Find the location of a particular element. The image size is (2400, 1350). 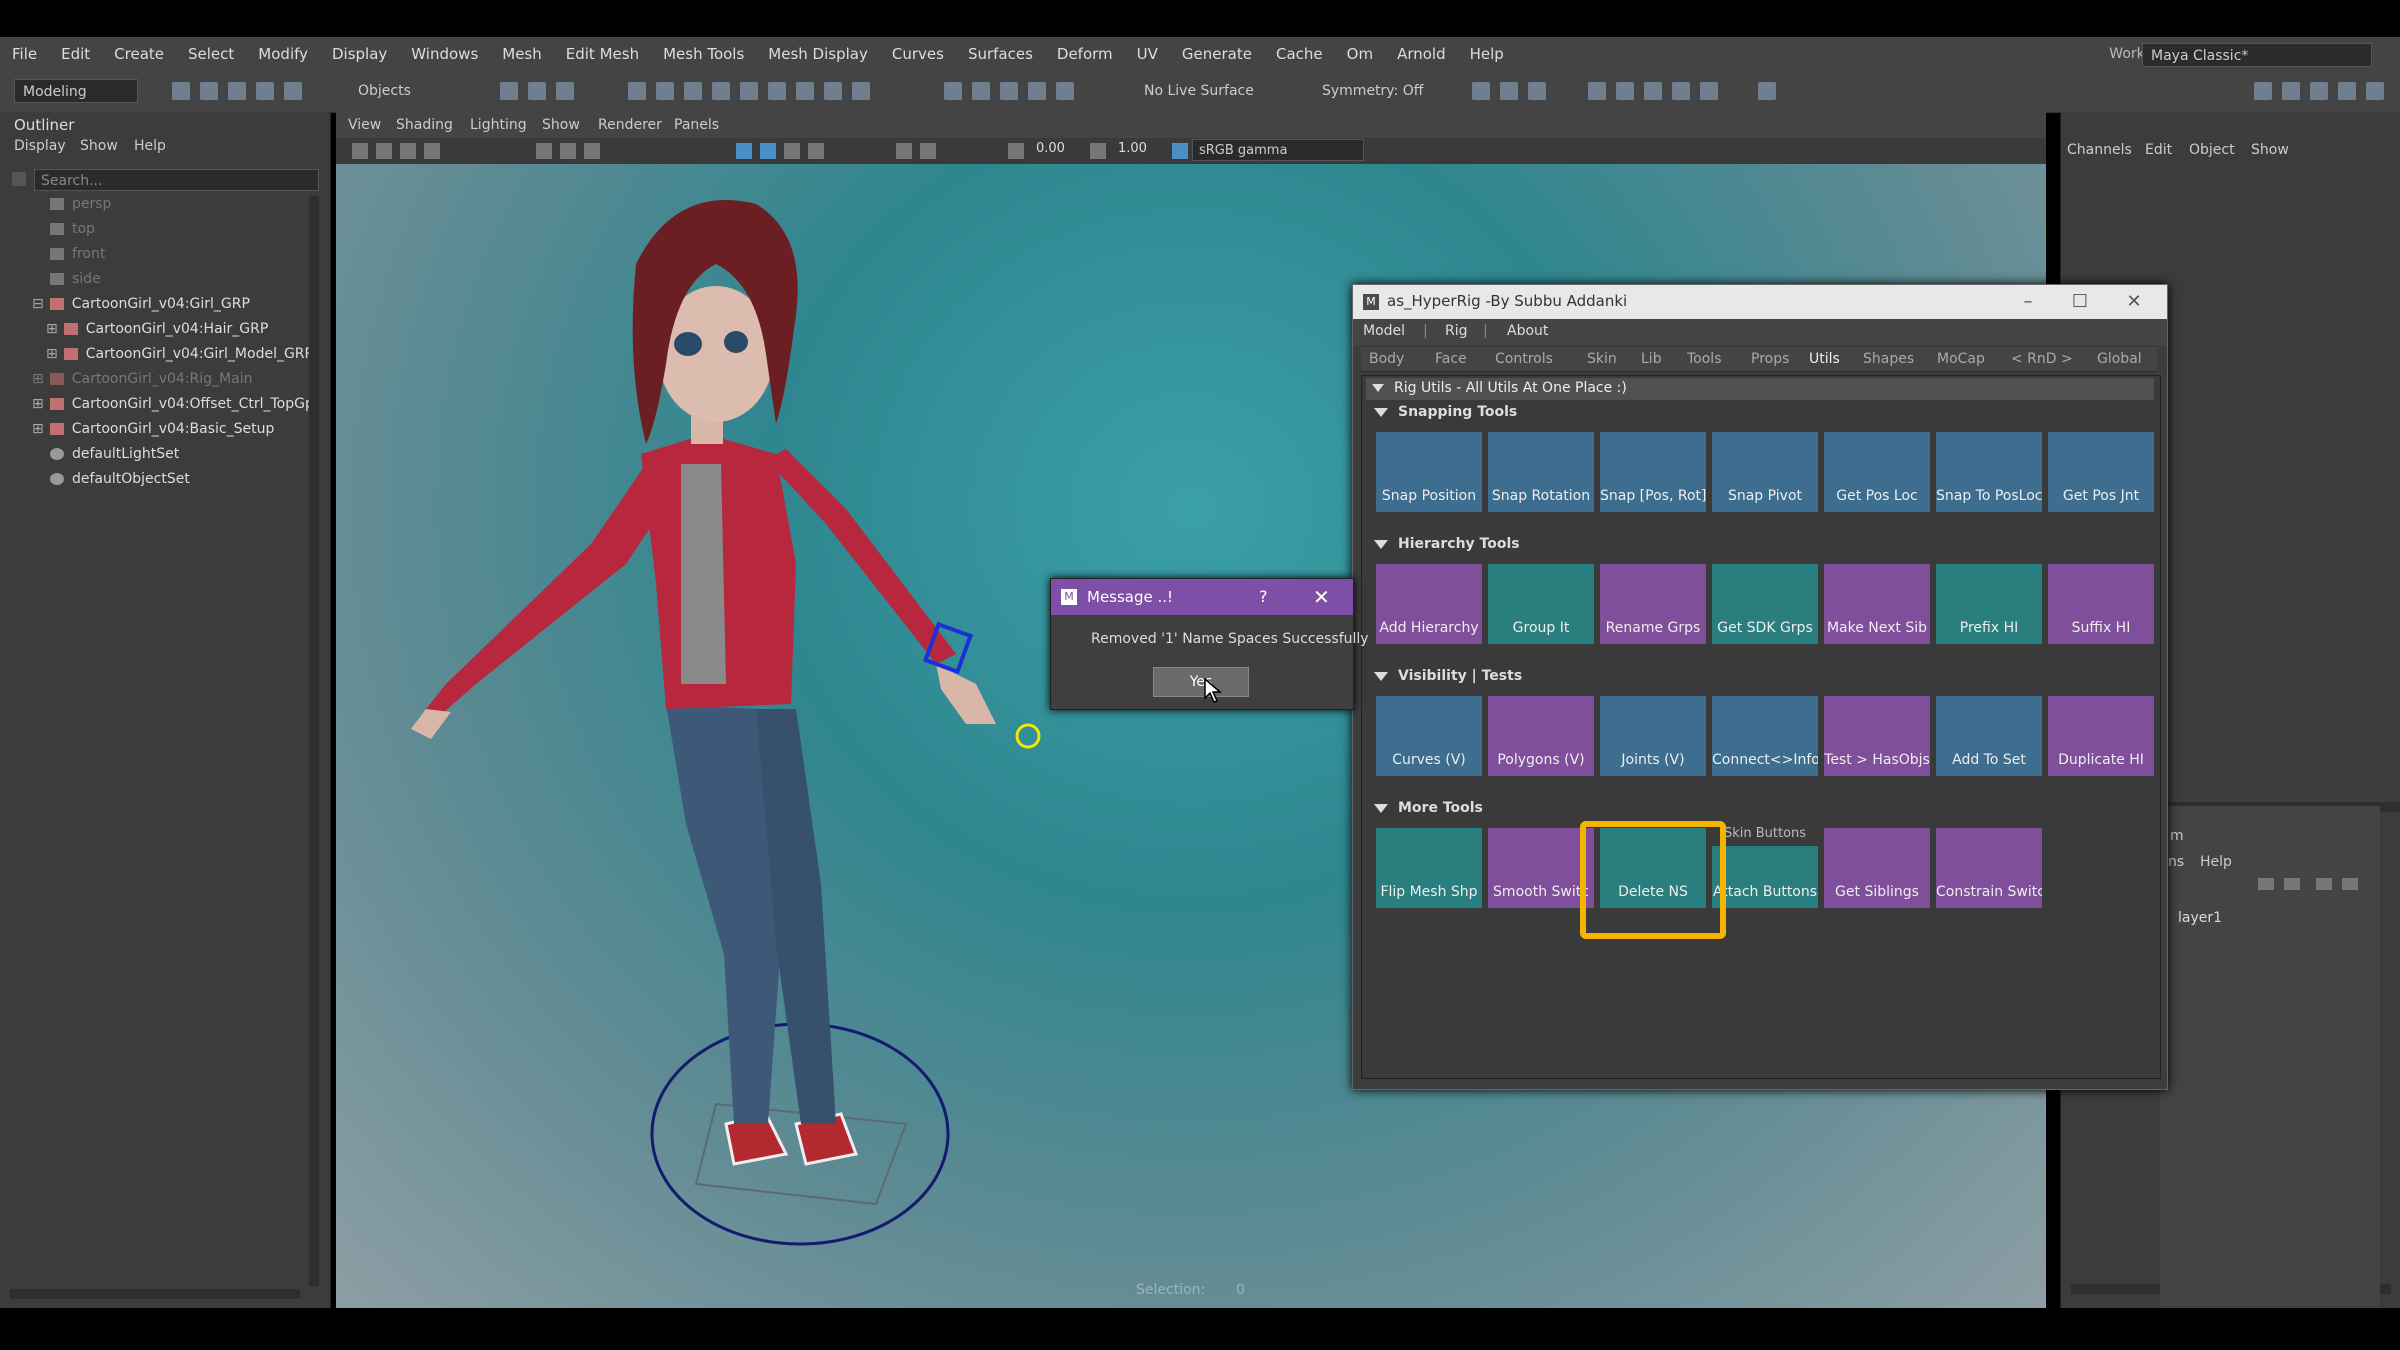

grid-toggle-icon is located at coordinates (544, 151).